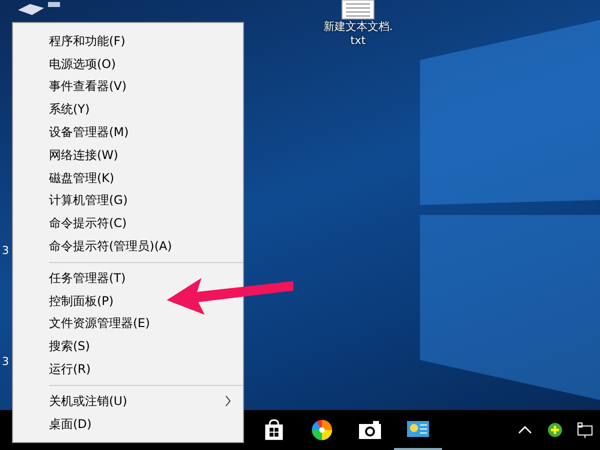 The width and height of the screenshot is (600, 450). Describe the element at coordinates (99, 323) in the screenshot. I see `menu-item: 文件资源管理器(E)` at that location.